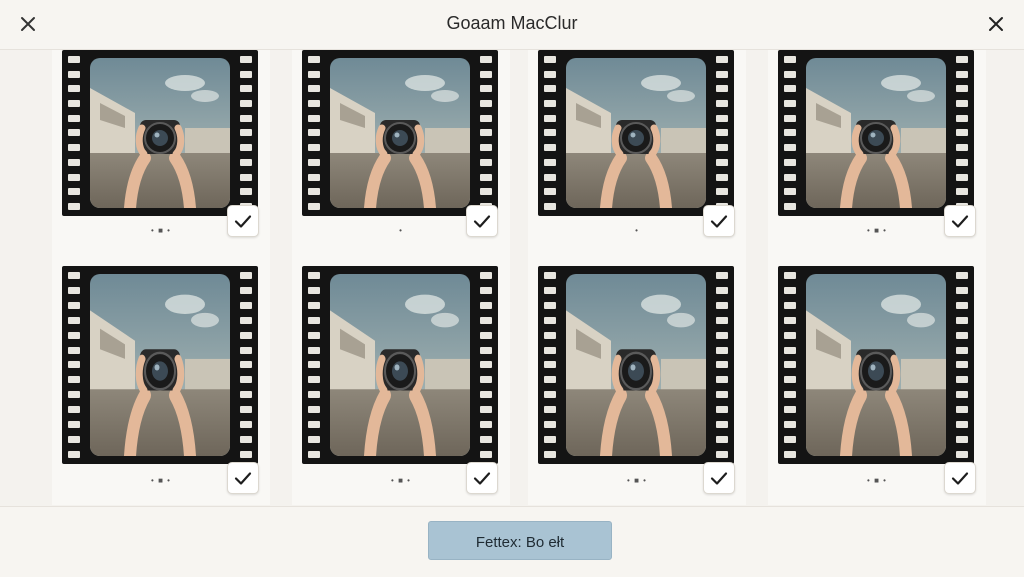 Image resolution: width=1024 pixels, height=577 pixels. Describe the element at coordinates (520, 540) in the screenshot. I see `primary-action-button: Fettex: Bo ełt` at that location.